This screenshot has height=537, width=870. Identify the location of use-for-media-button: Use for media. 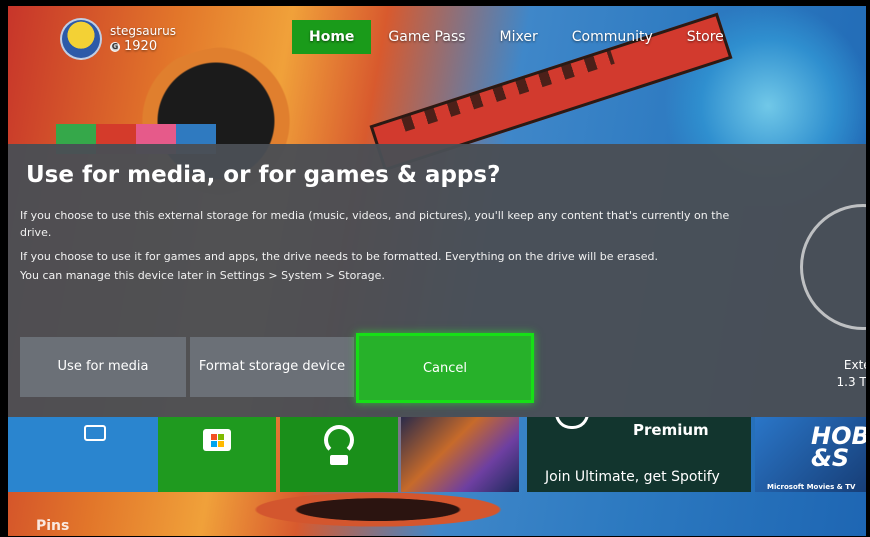
(103, 367).